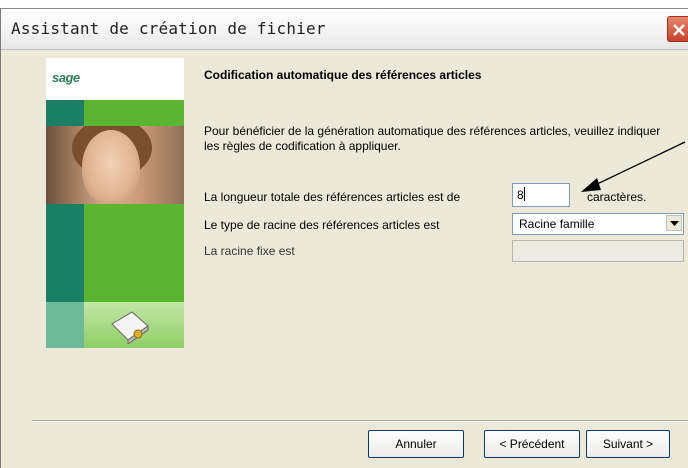  I want to click on footer-separator-highlight, so click(360, 421).